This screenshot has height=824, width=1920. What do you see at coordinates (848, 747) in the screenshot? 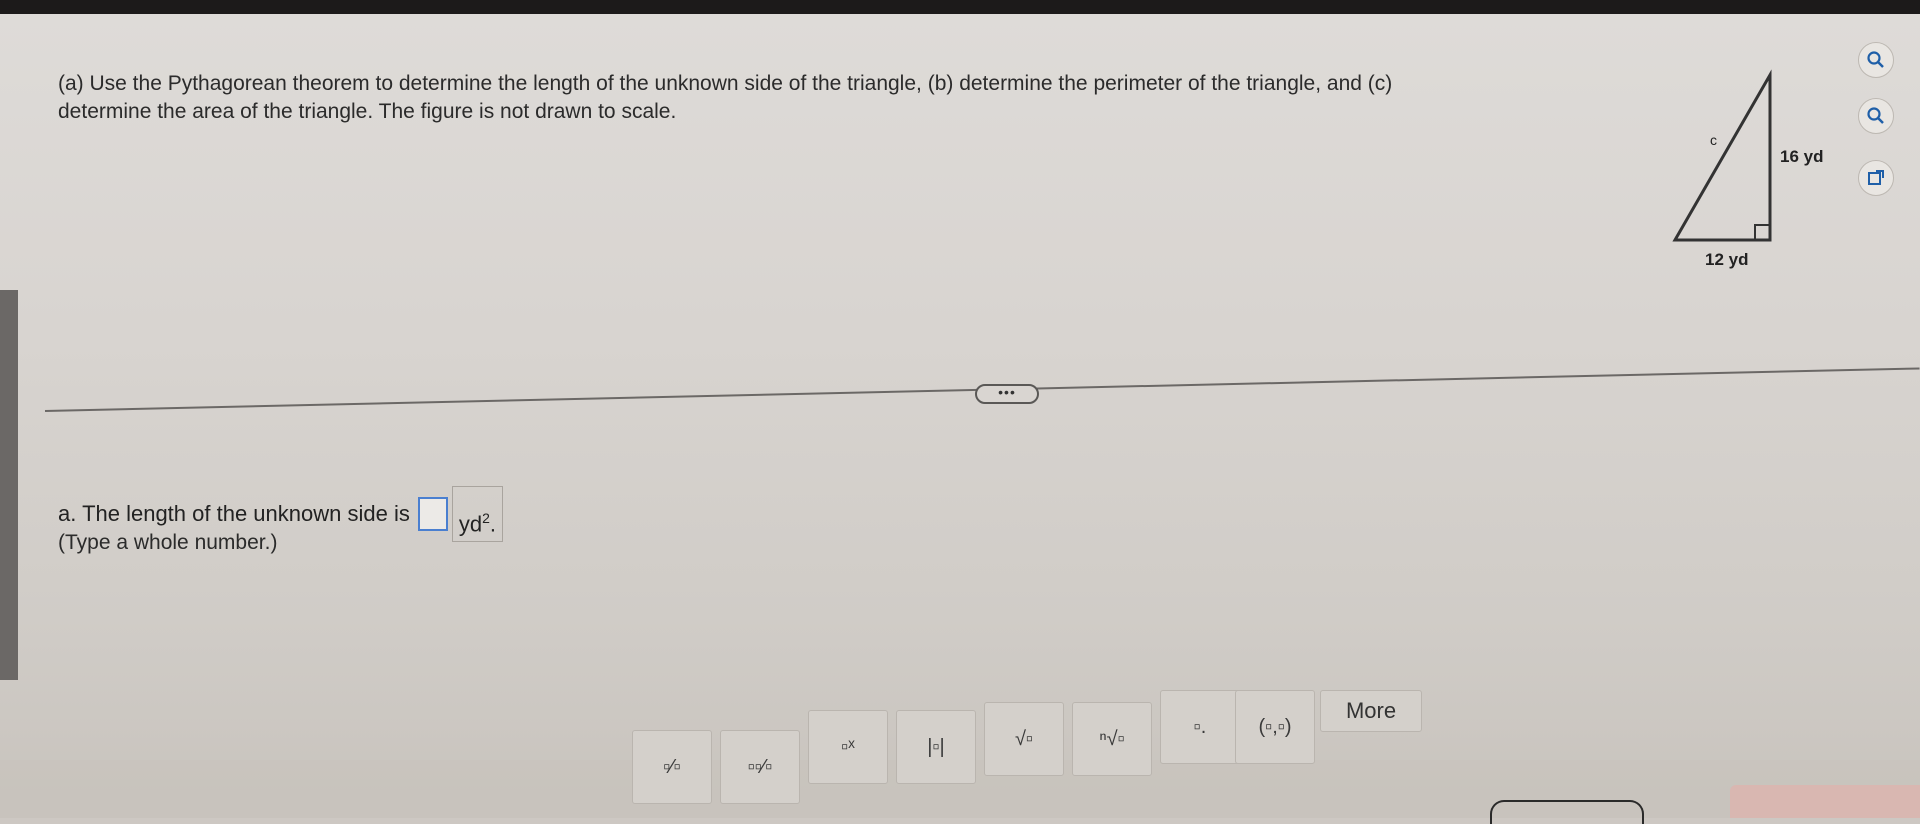
I see `exponent-tool: ▫ˣ` at bounding box center [848, 747].